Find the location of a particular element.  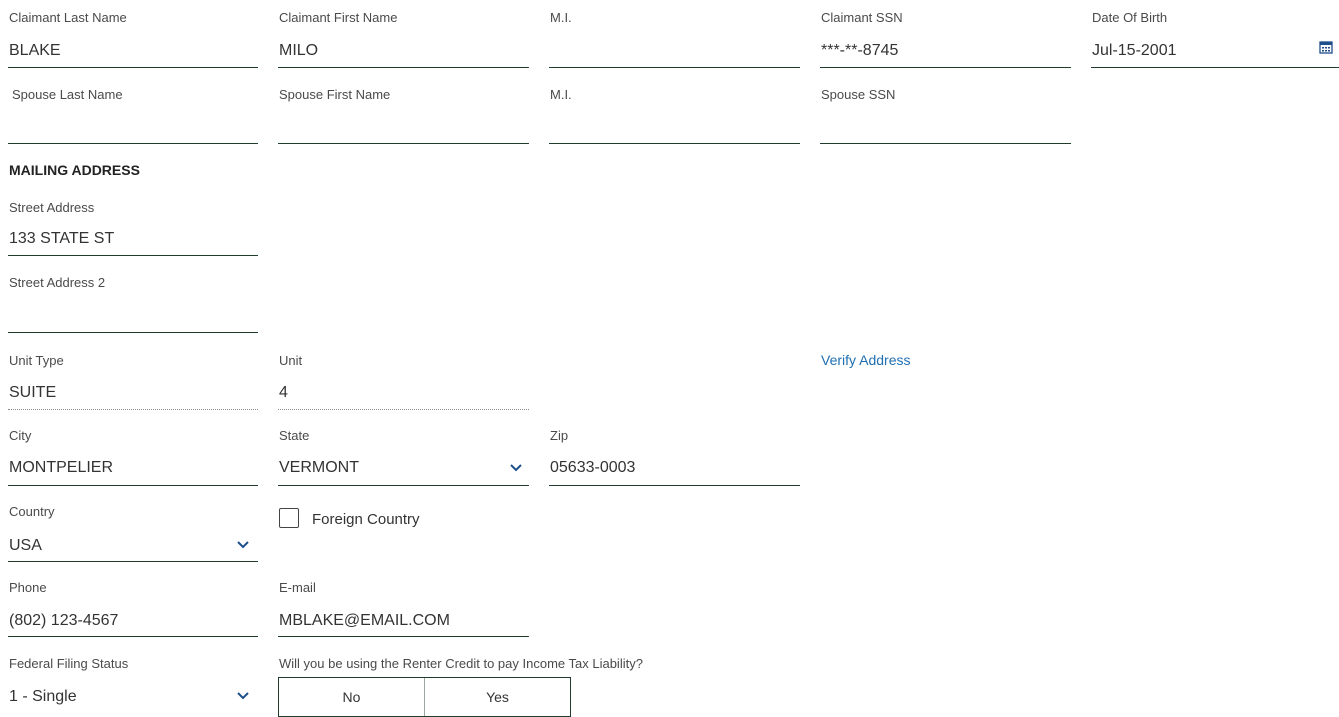

state-underline is located at coordinates (403, 485).